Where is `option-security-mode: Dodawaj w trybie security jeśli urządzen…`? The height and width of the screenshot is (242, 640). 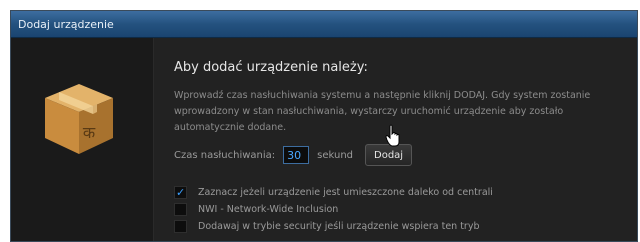 option-security-mode: Dodawaj w trybie security jeśli urządzen… is located at coordinates (326, 226).